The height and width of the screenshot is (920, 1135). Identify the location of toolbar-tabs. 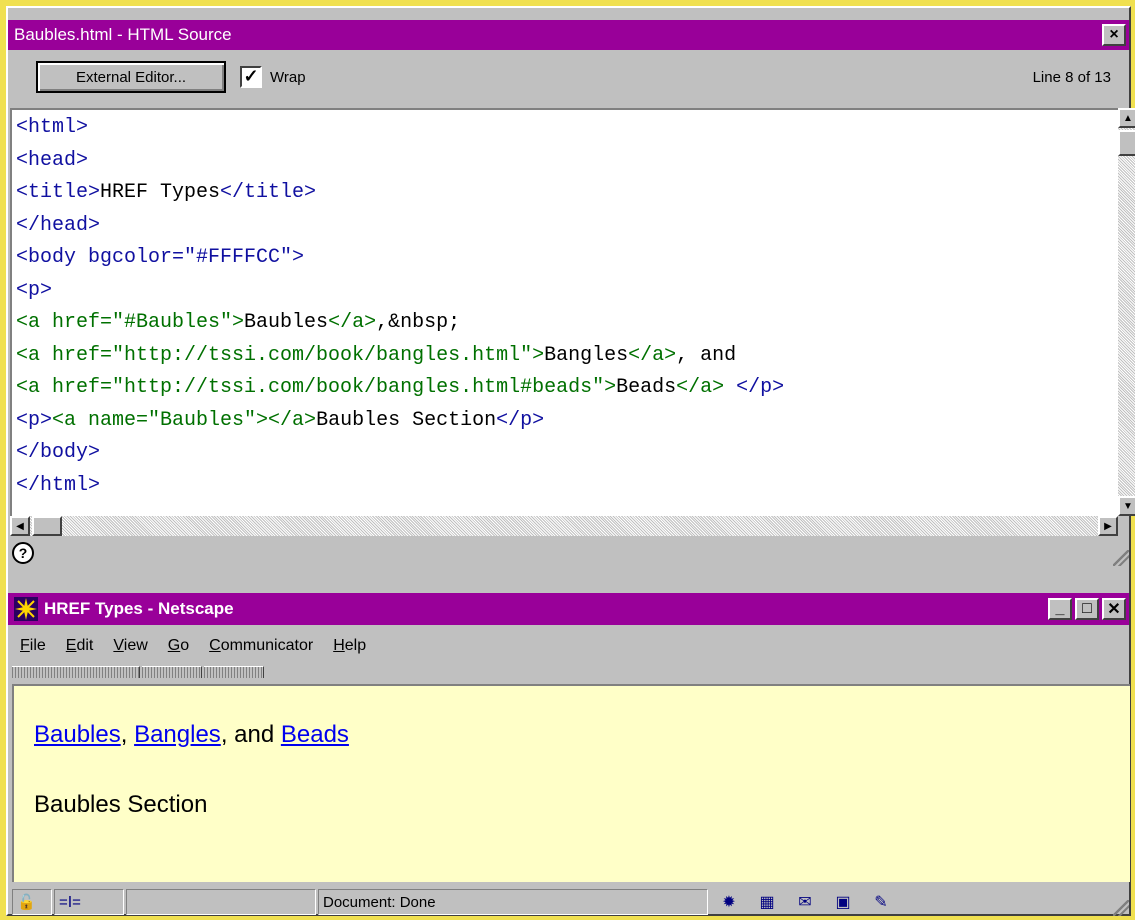
(147, 672).